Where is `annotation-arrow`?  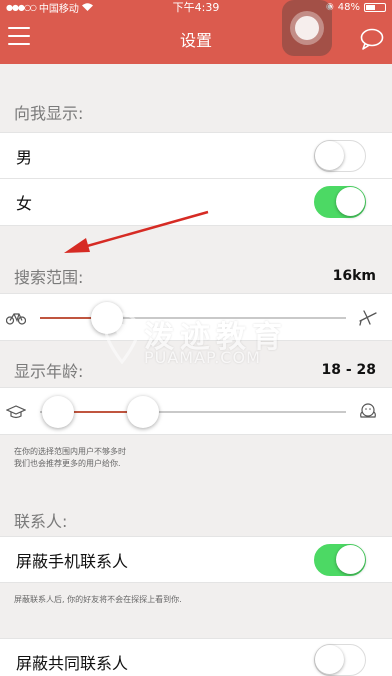
annotation-arrow is located at coordinates (136, 231).